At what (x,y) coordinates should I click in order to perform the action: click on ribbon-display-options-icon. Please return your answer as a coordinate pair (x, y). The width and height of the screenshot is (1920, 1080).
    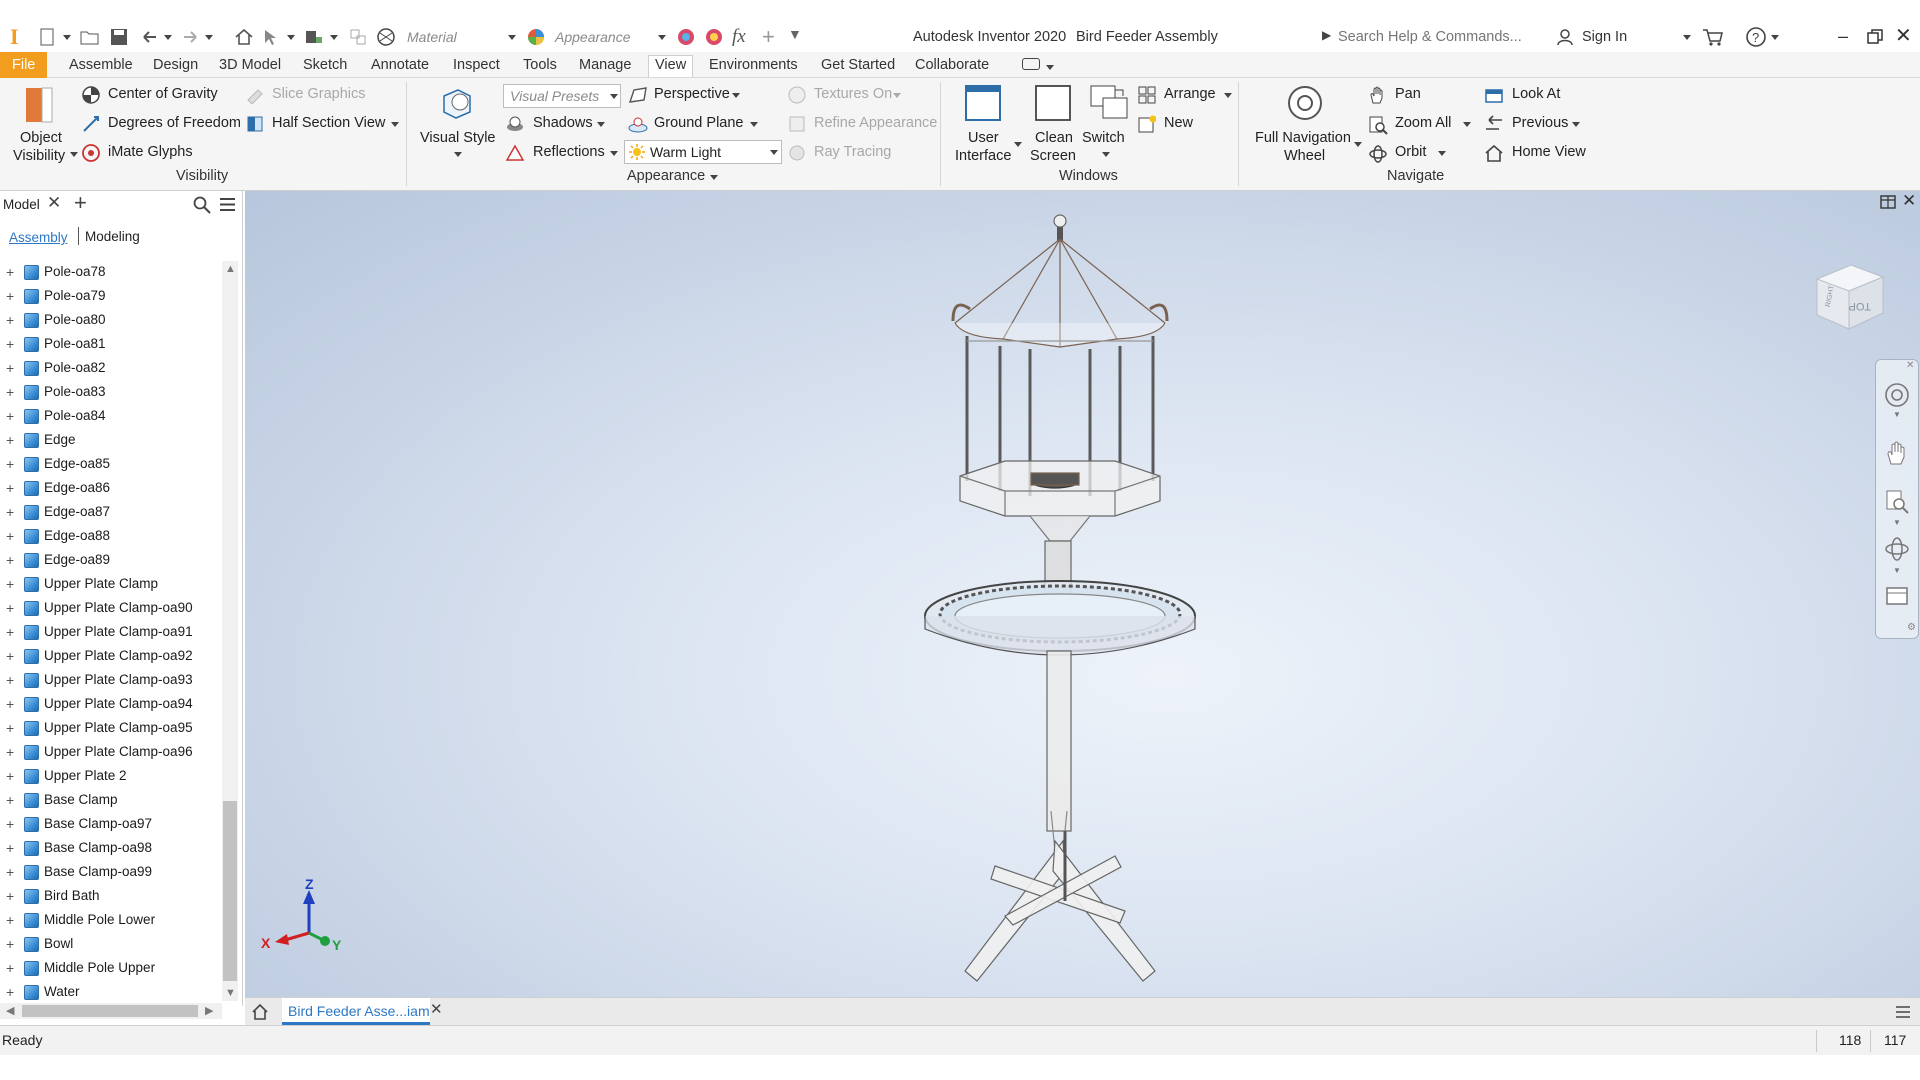
    Looking at the image, I should click on (1031, 64).